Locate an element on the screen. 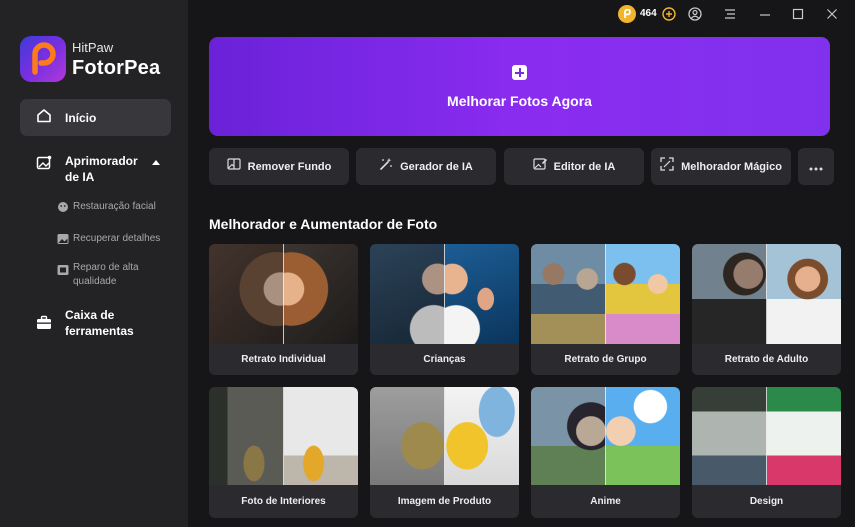 The width and height of the screenshot is (855, 527). ai-editor-button: Editor de IA is located at coordinates (574, 166).